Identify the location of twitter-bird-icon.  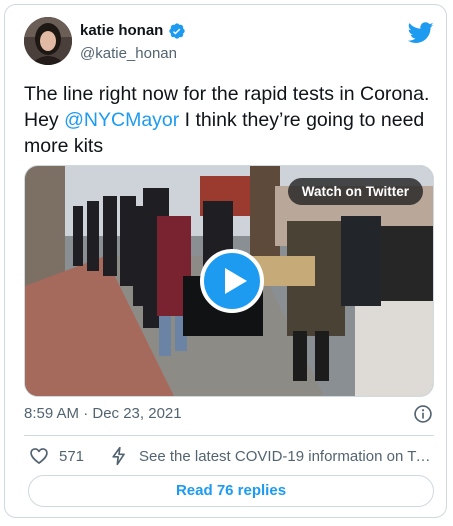
(421, 33).